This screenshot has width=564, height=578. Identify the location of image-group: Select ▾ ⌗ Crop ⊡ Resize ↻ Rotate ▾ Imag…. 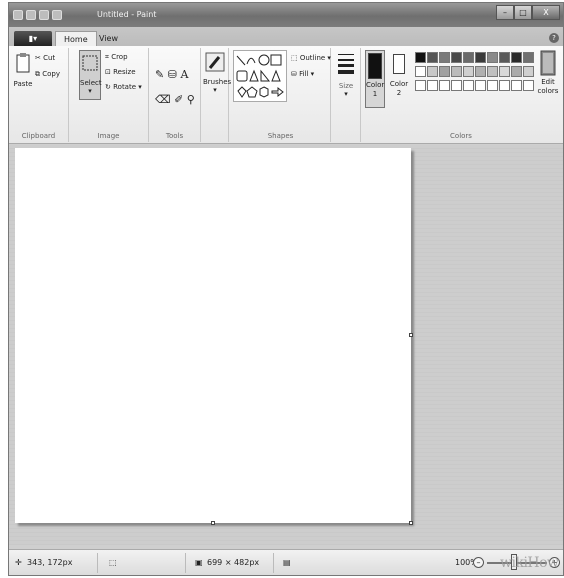
(109, 95).